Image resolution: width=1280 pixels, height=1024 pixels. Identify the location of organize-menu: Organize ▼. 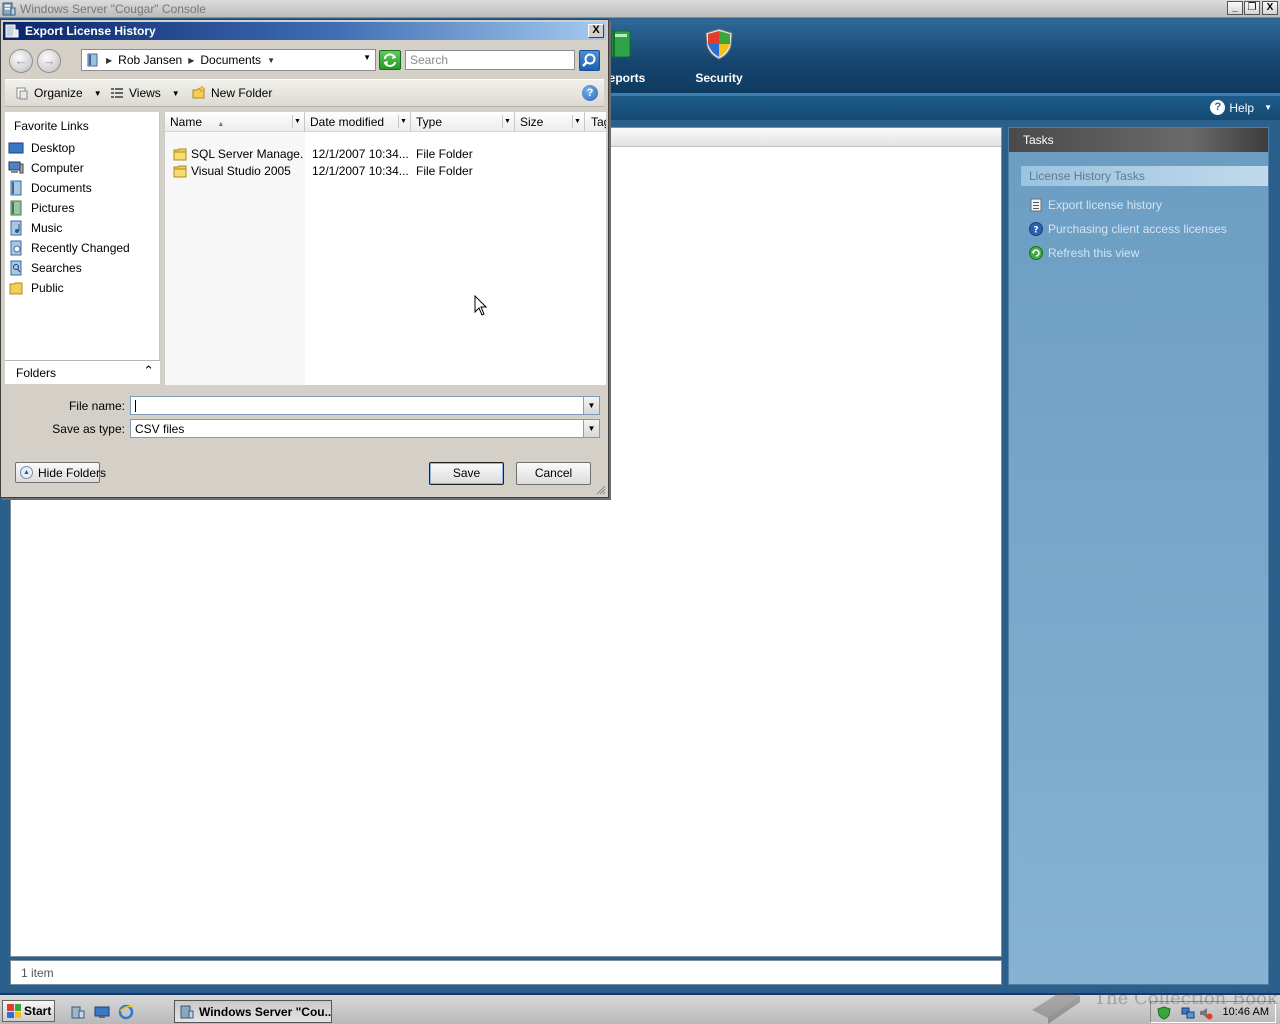
(58, 93).